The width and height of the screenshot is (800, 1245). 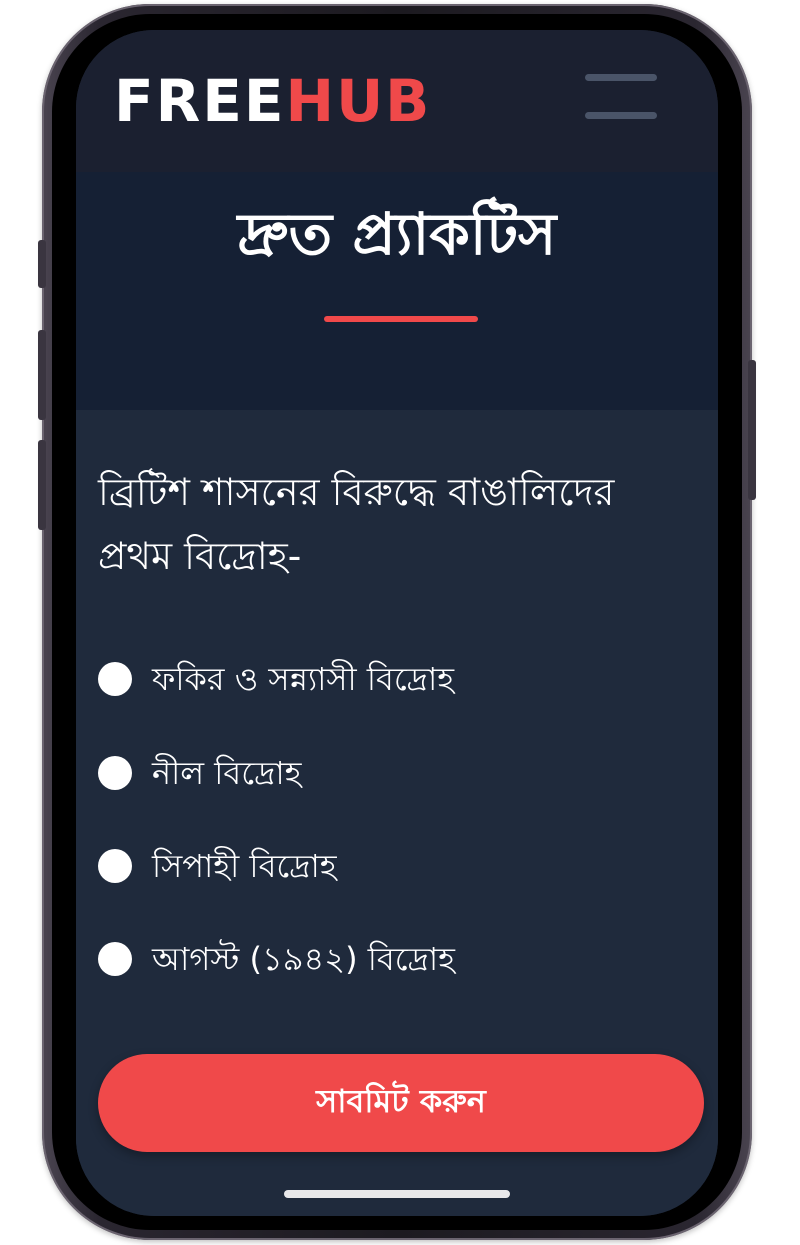 What do you see at coordinates (227, 773) in the screenshot?
I see `option-label: নীল বিদ্রোহ` at bounding box center [227, 773].